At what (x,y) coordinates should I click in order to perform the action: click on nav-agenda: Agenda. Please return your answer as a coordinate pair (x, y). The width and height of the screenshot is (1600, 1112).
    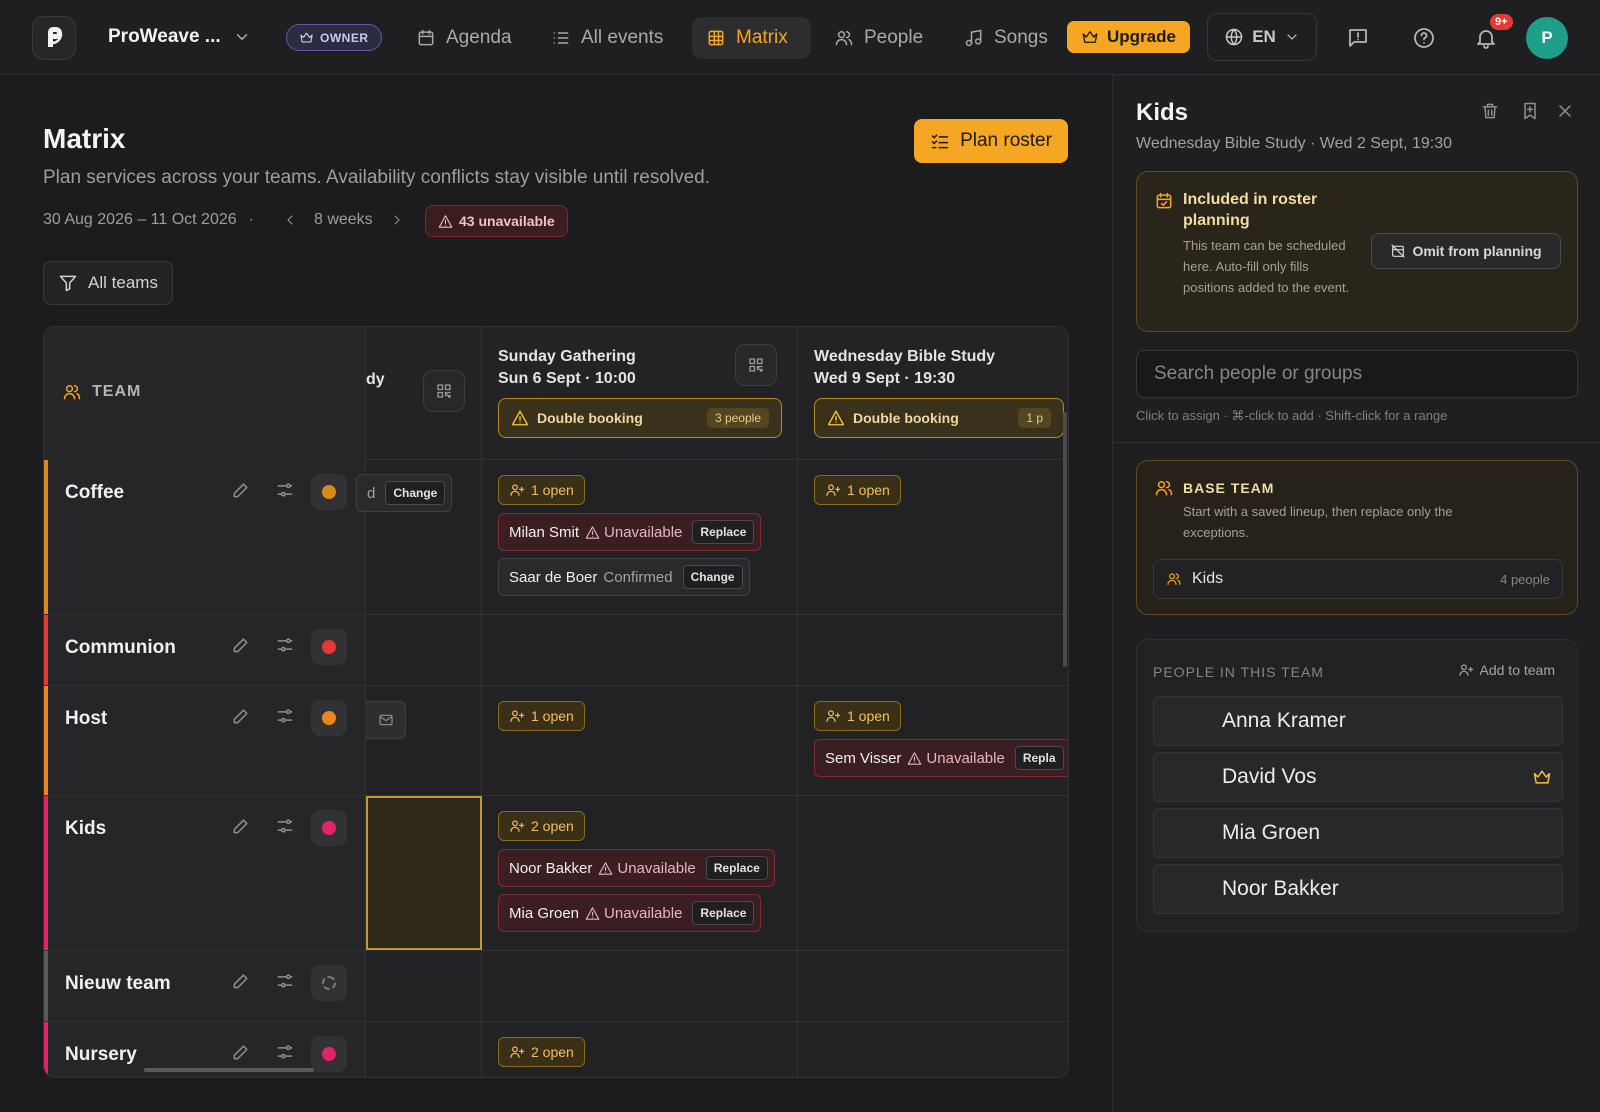
    Looking at the image, I should click on (464, 38).